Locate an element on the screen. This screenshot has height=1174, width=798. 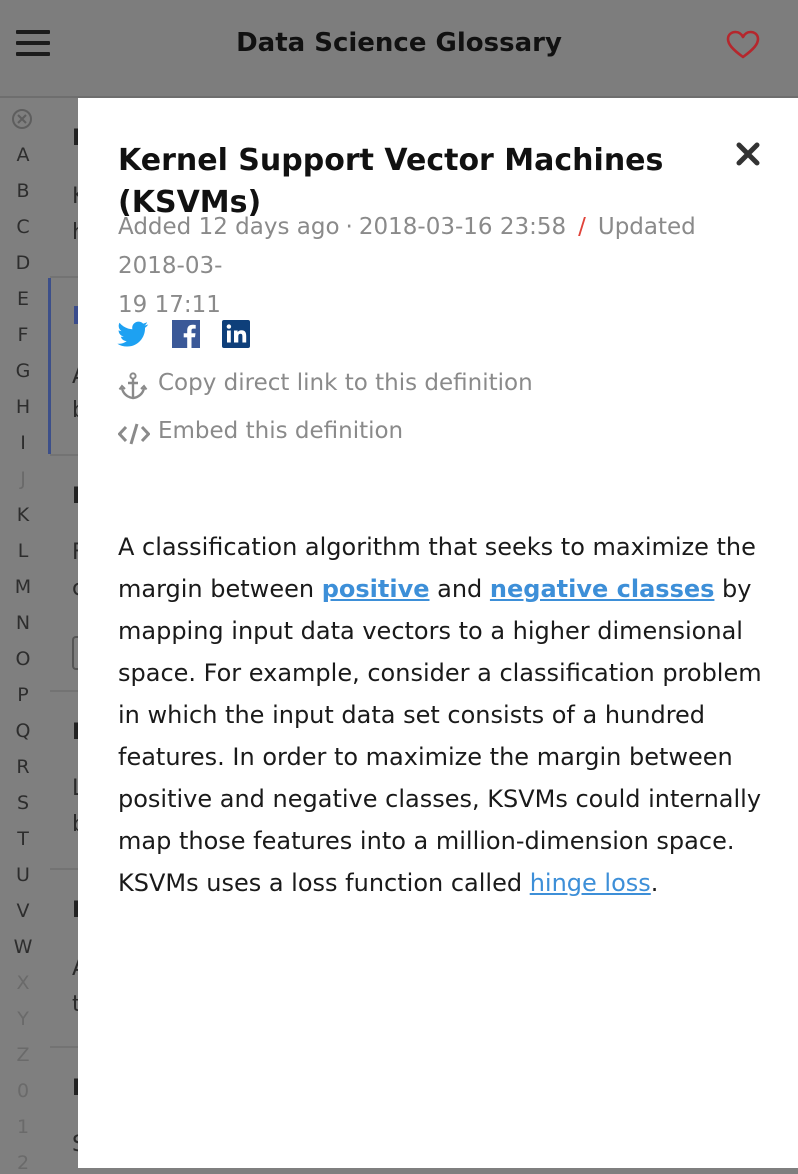
app-title: Data Science Glossary is located at coordinates (399, 43).